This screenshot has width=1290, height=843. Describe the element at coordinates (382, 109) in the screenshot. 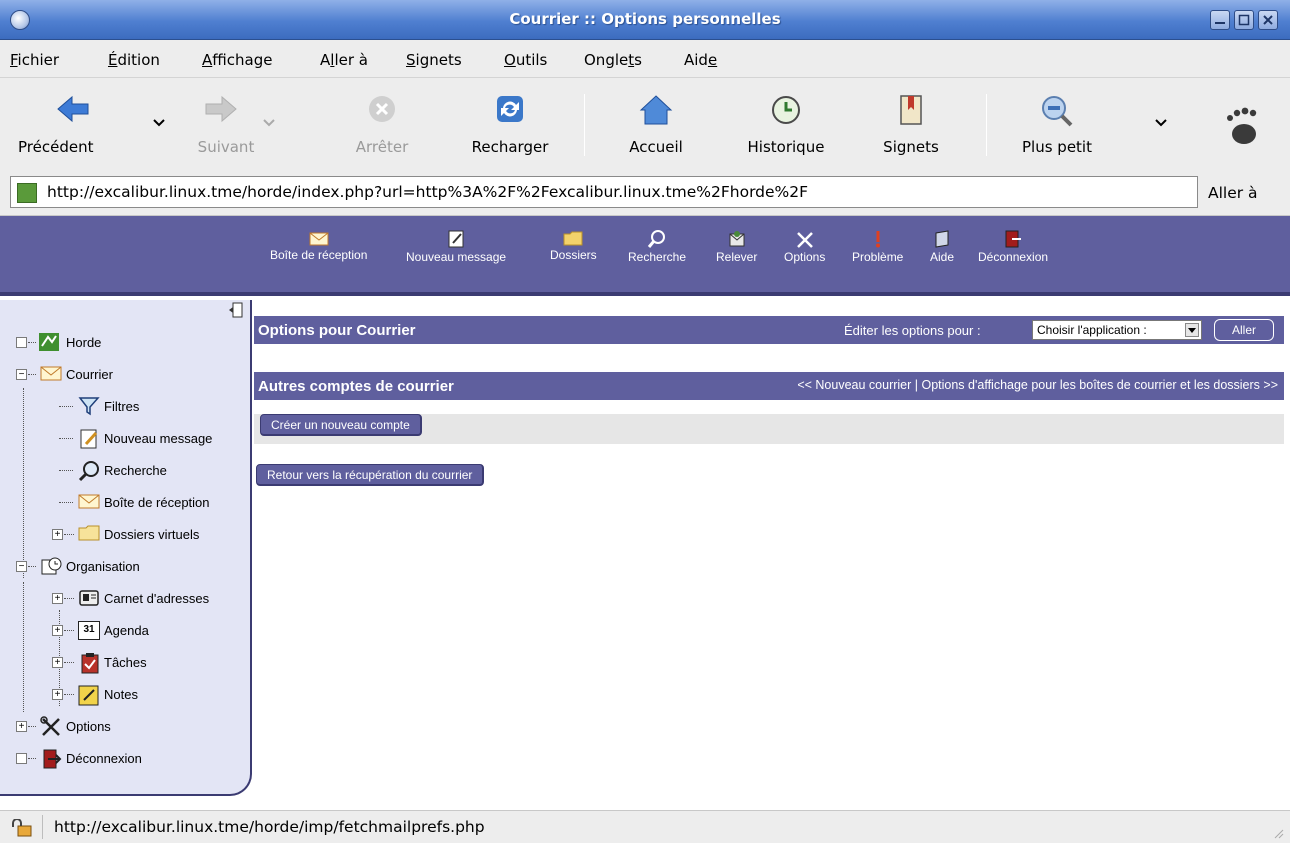

I see `stop-icon` at that location.